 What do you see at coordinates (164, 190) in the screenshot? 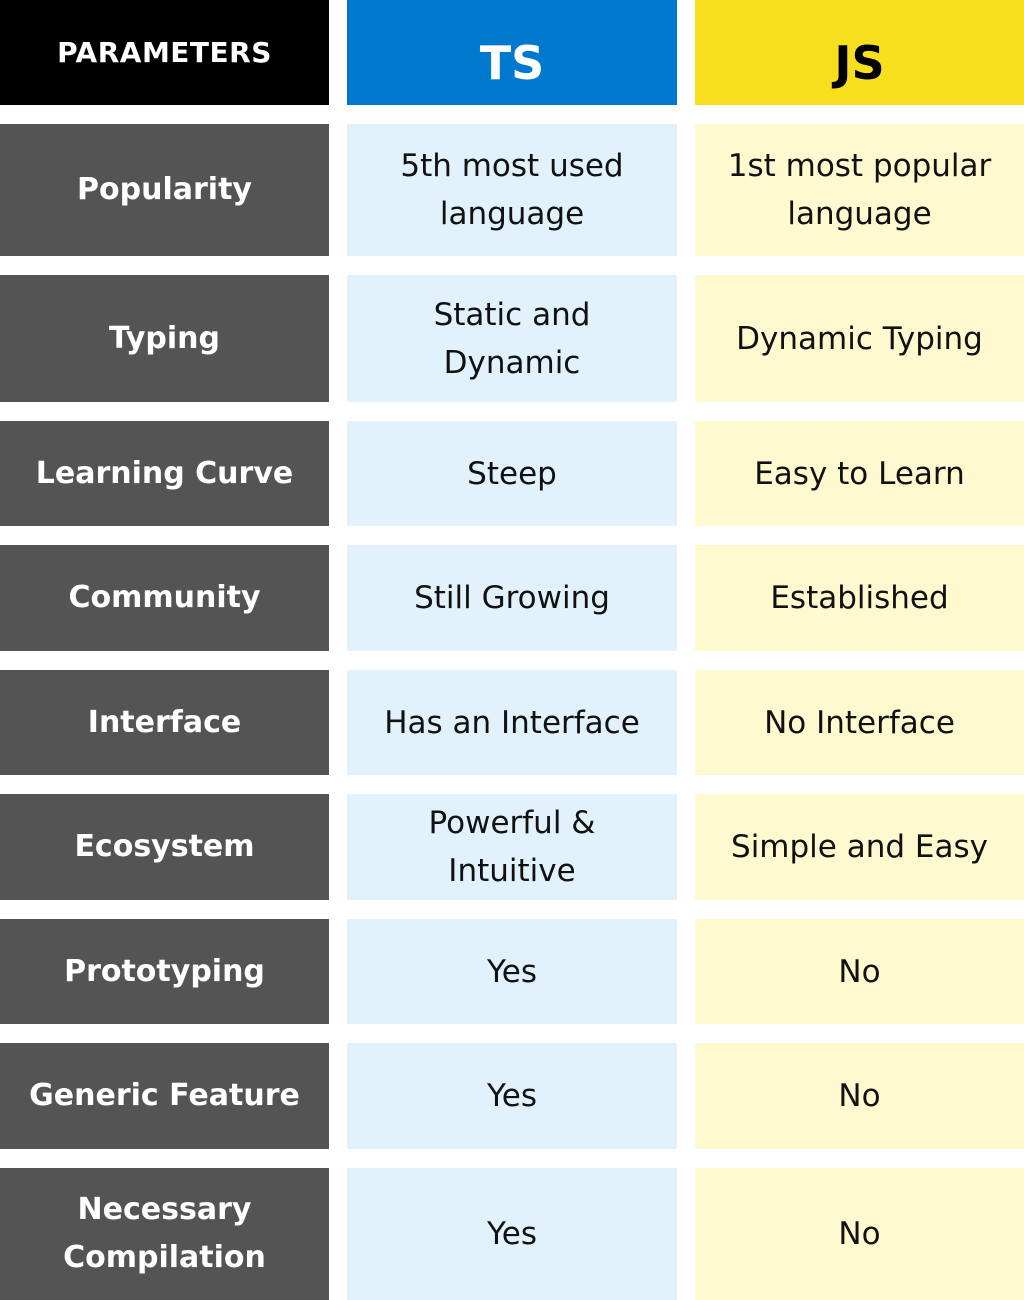
I see `parameter-cell: Popularity` at bounding box center [164, 190].